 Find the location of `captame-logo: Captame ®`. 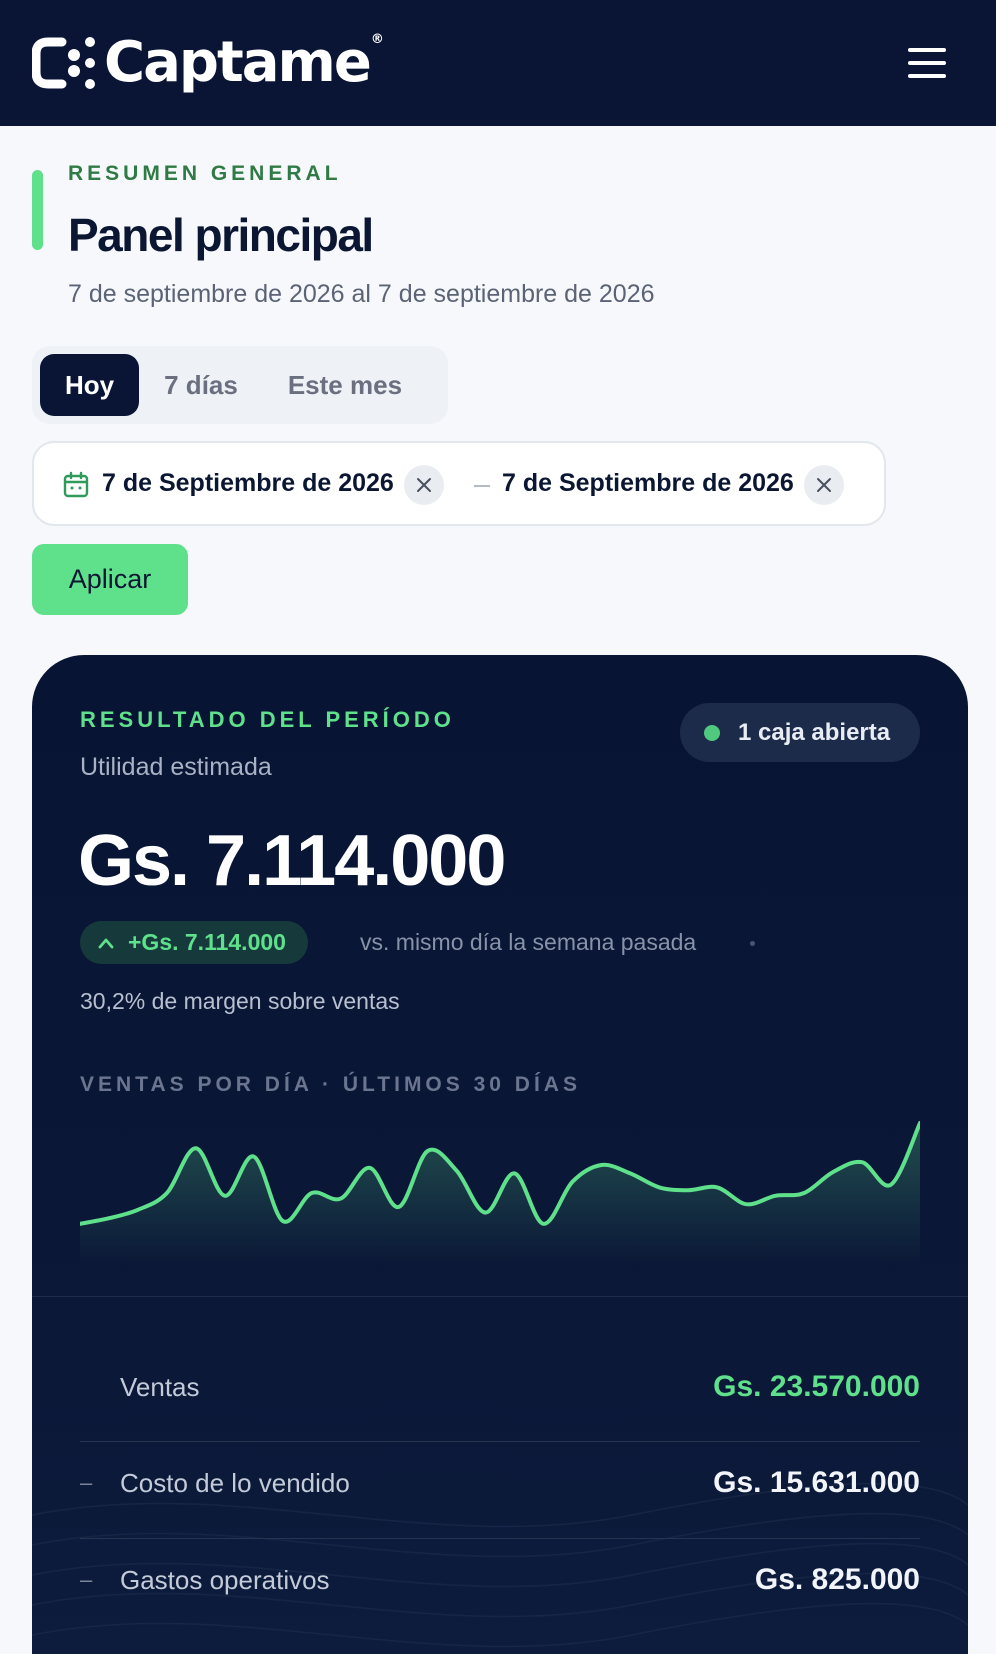

captame-logo: Captame ® is located at coordinates (208, 62).